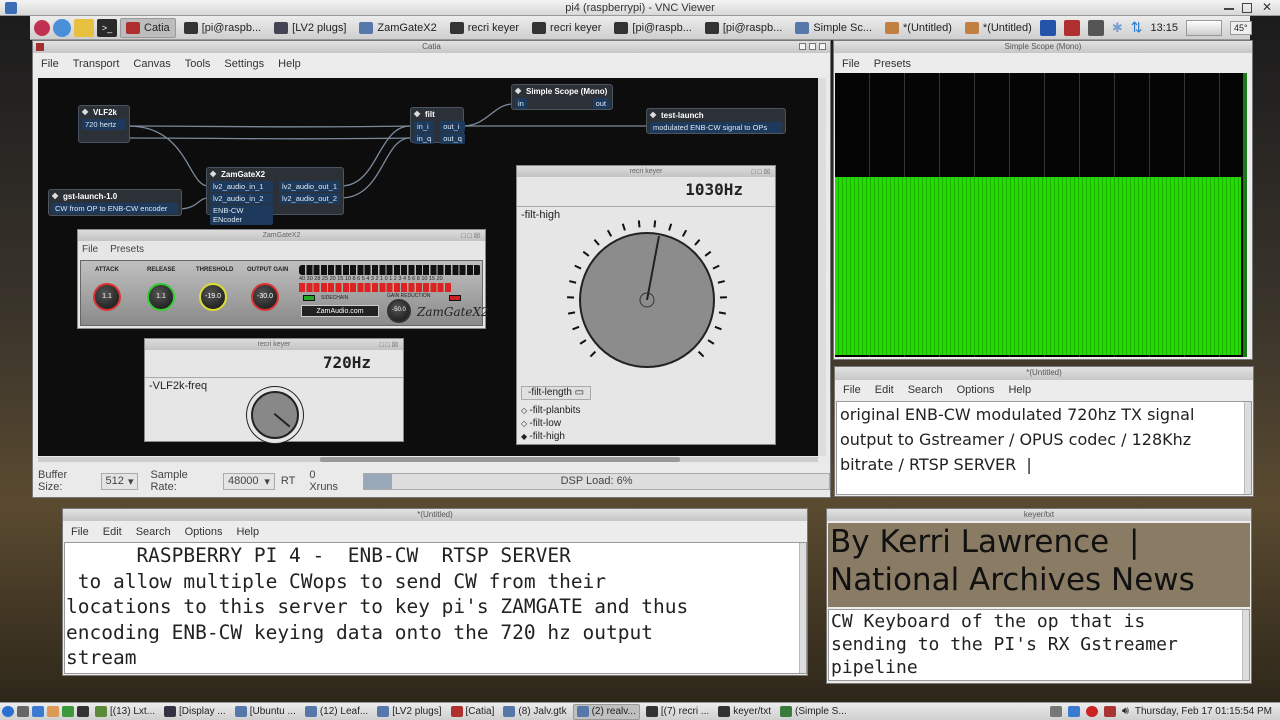 The width and height of the screenshot is (1280, 720). Describe the element at coordinates (852, 390) in the screenshot. I see `editor-top-menu-file: File` at that location.